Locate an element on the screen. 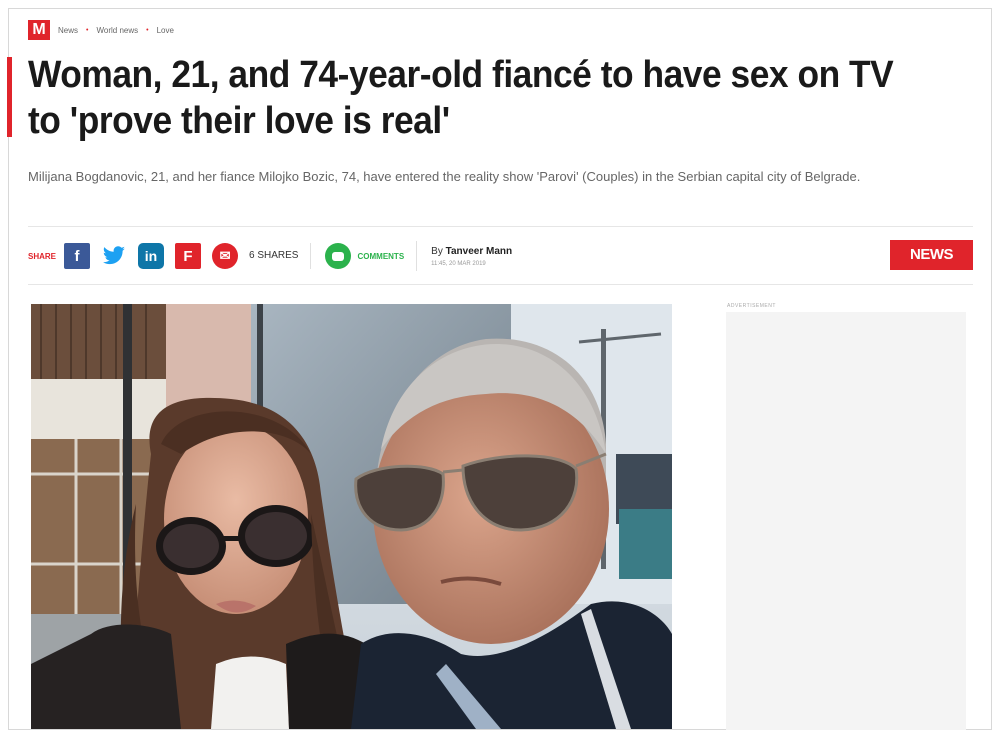 This screenshot has height=737, width=1000. byline: By Tanveer Mann 11:45, 20 MAR 2019 is located at coordinates (471, 256).